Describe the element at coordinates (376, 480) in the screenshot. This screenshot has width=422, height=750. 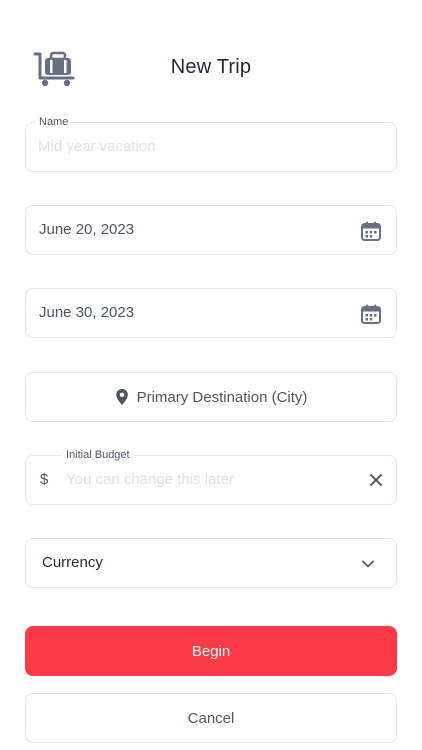
I see `close-icon` at that location.